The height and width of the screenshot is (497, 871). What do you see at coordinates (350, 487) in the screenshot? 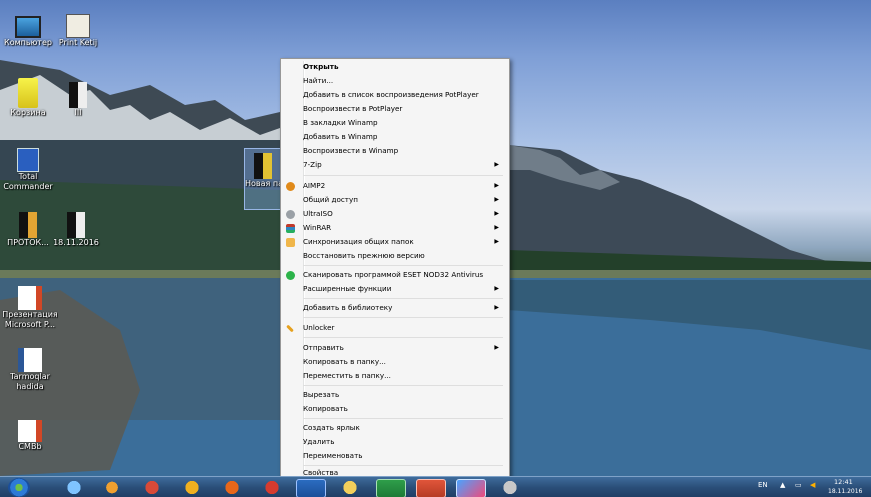
I see `explorer-icon` at bounding box center [350, 487].